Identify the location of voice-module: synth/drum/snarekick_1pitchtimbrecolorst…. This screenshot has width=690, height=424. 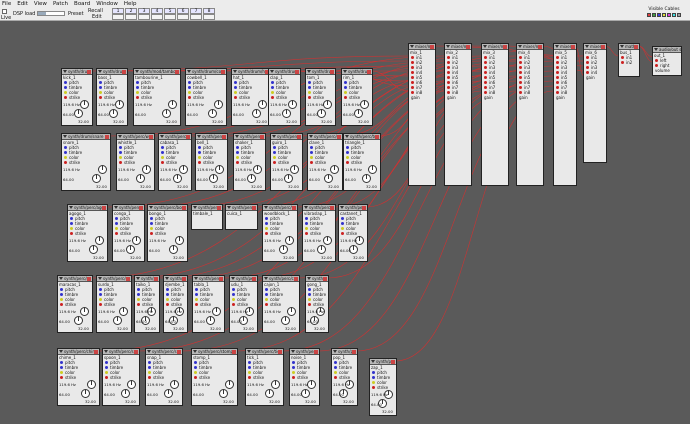
(77, 97).